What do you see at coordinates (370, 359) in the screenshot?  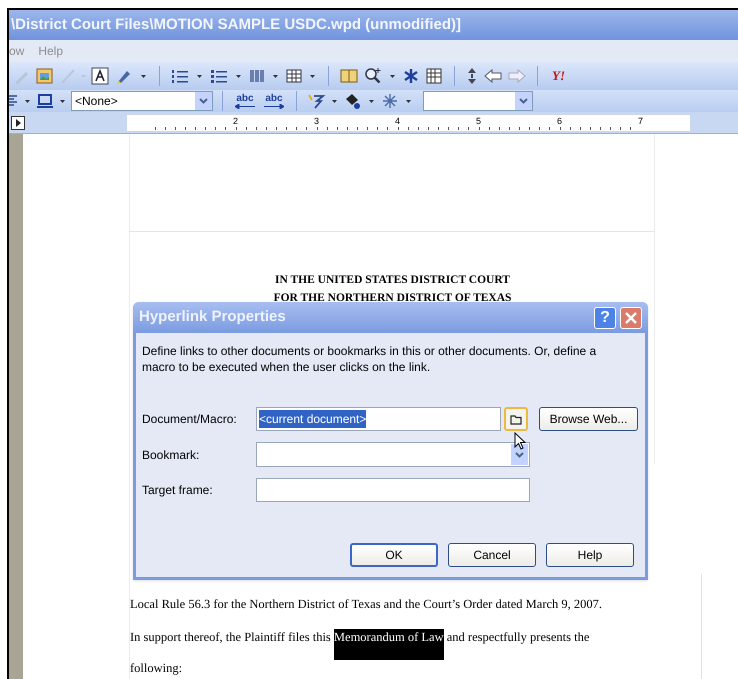 I see `dialog-description: Define links to other documents or bookmarks in this or other documents. Or, define a macro to be executed when the user clicks on the link.` at bounding box center [370, 359].